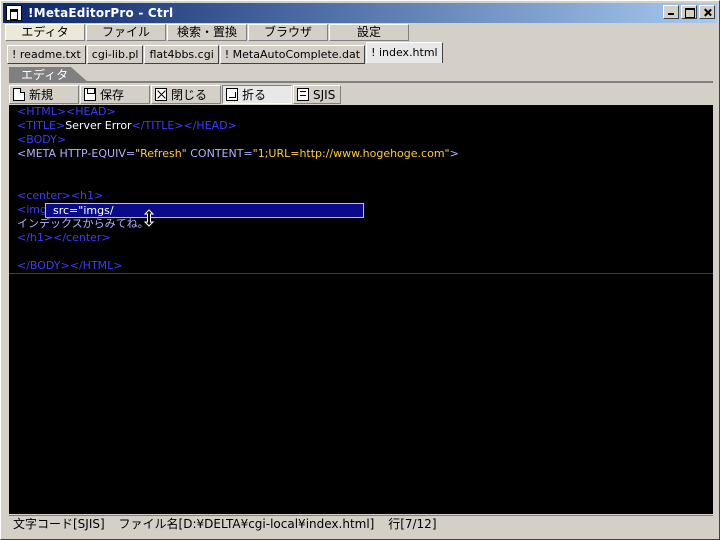 The height and width of the screenshot is (540, 720). What do you see at coordinates (292, 54) in the screenshot?
I see `file-tab-metaautocomplete: ! MetaAutoComplete.dat` at bounding box center [292, 54].